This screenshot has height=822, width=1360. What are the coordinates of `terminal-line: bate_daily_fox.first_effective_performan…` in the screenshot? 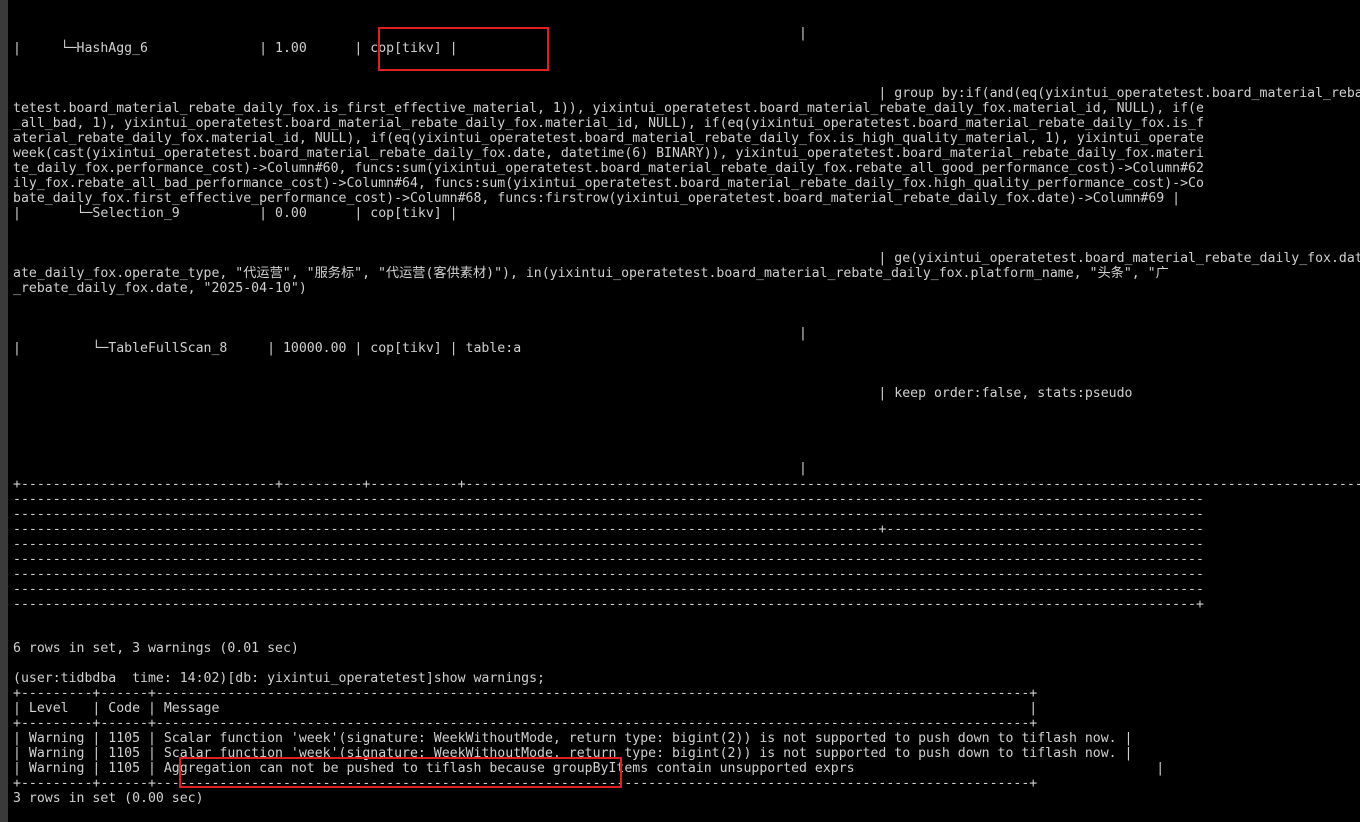 It's located at (597, 198).